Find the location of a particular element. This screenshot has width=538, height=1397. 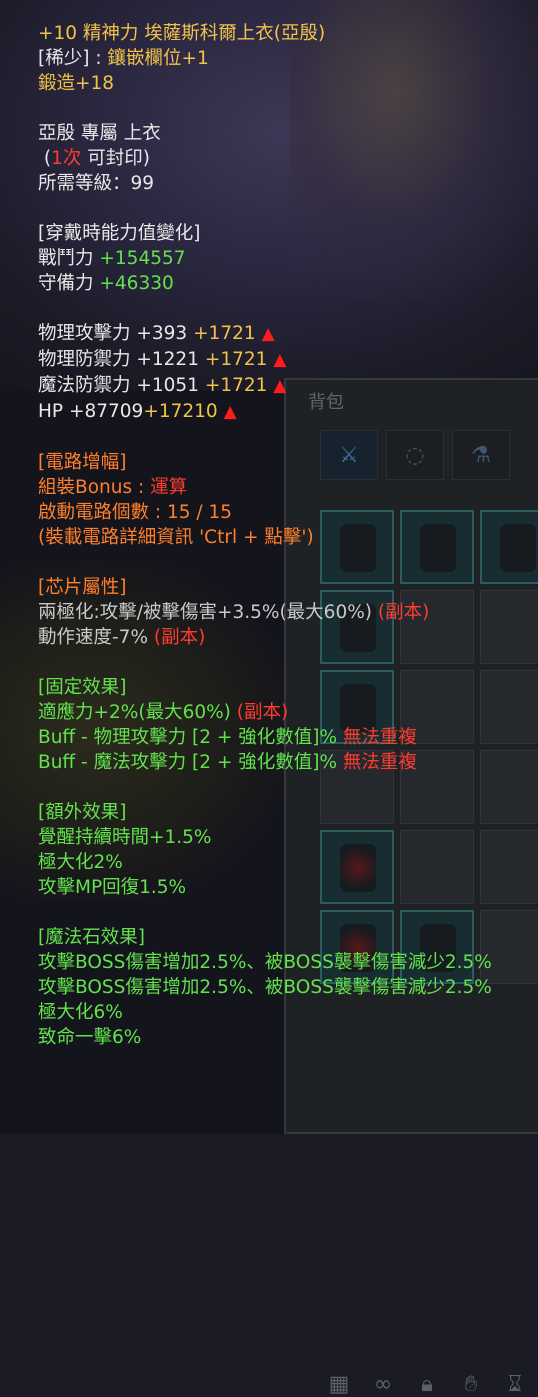

seal-line: (1次 可封印) is located at coordinates (280, 158).